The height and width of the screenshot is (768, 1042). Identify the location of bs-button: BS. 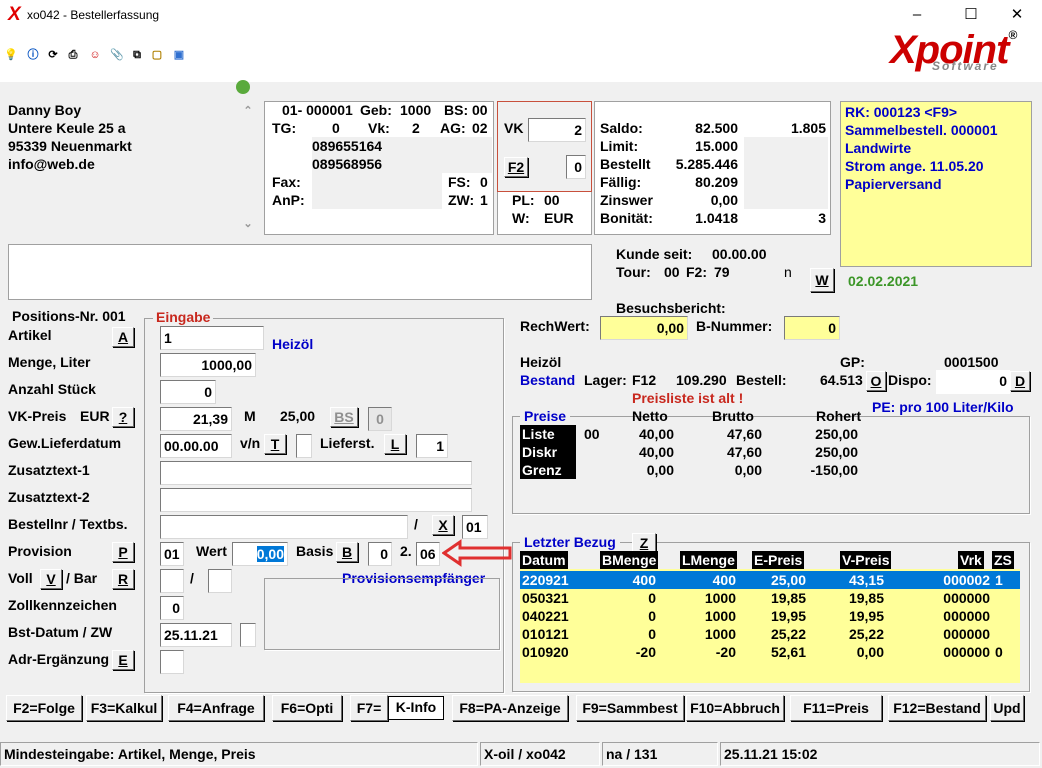
(344, 417).